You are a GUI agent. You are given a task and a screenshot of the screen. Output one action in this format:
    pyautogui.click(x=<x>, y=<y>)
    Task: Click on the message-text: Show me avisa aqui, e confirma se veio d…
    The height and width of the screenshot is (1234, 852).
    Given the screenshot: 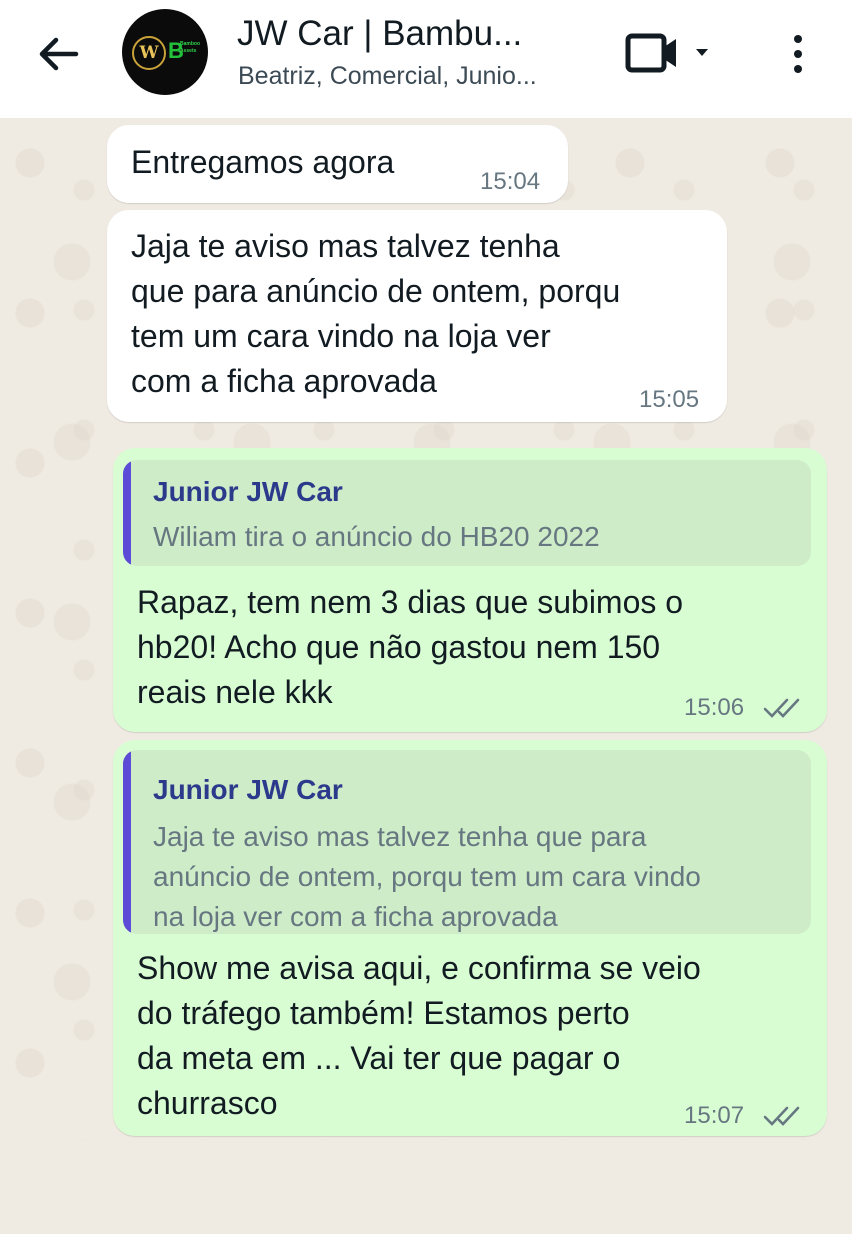 What is the action you would take?
    pyautogui.click(x=419, y=1035)
    